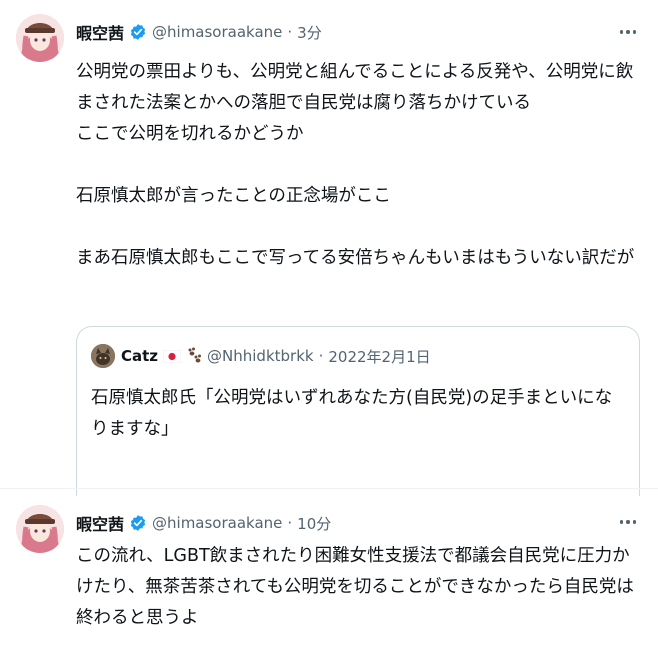  I want to click on tweet-divider, so click(329, 488).